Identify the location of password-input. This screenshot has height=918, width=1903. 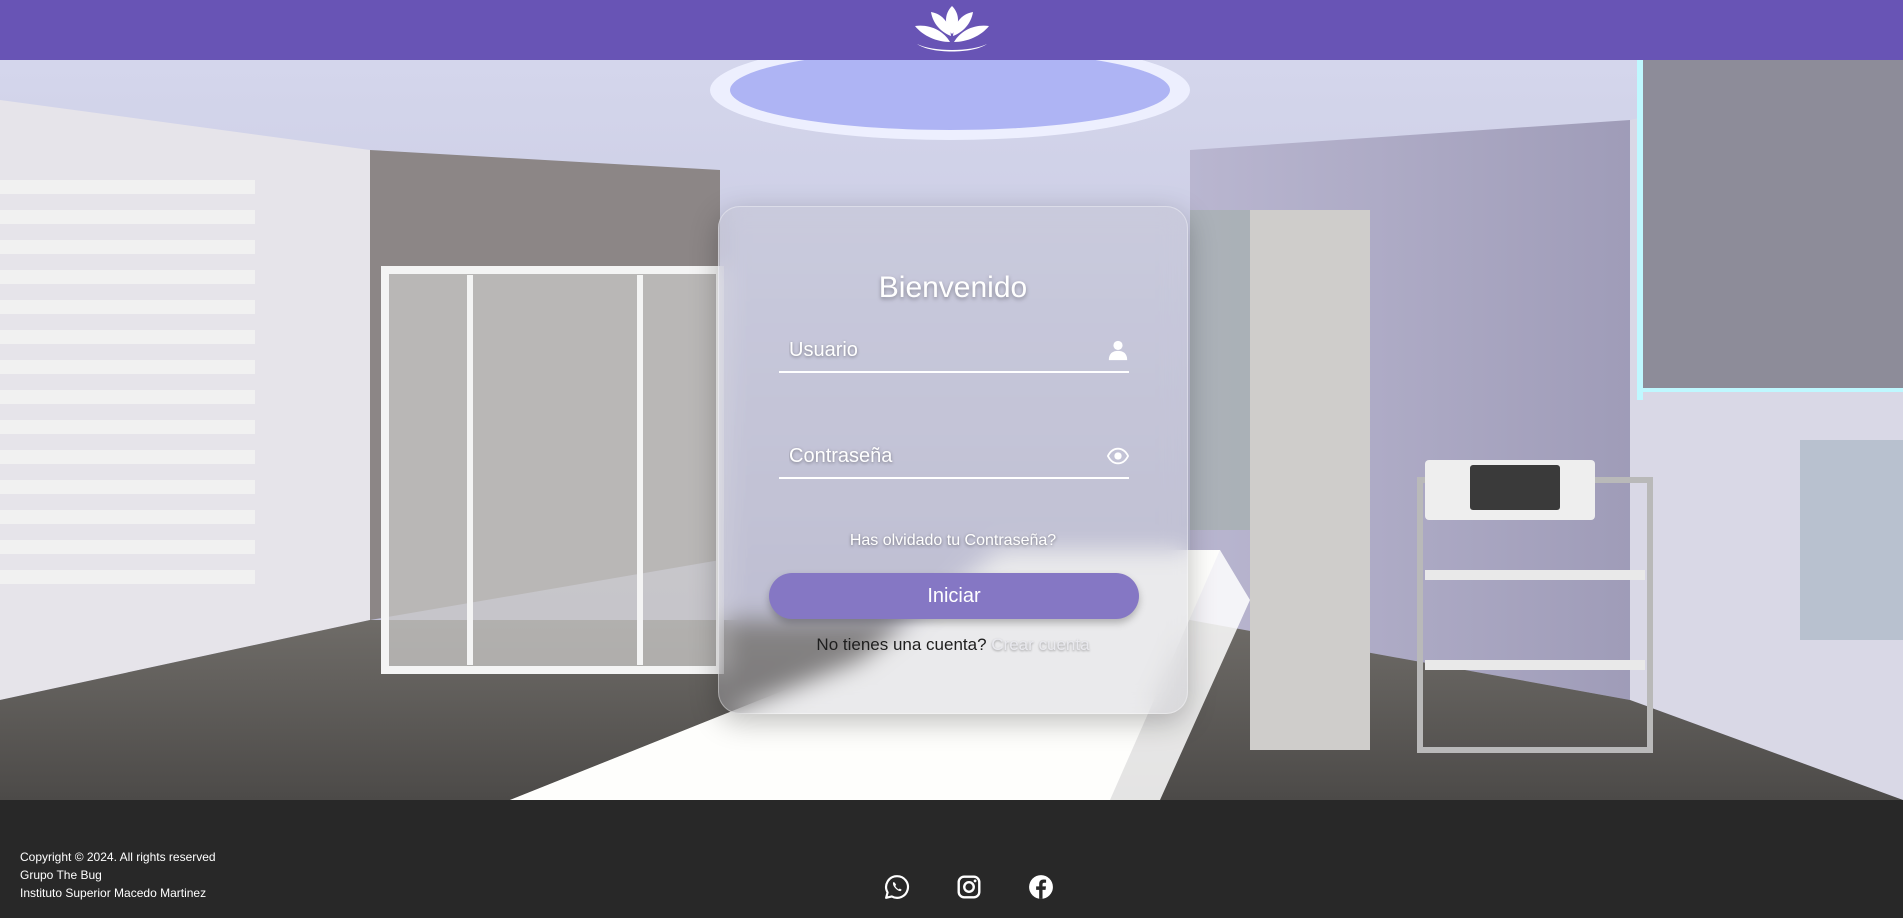
(934, 456).